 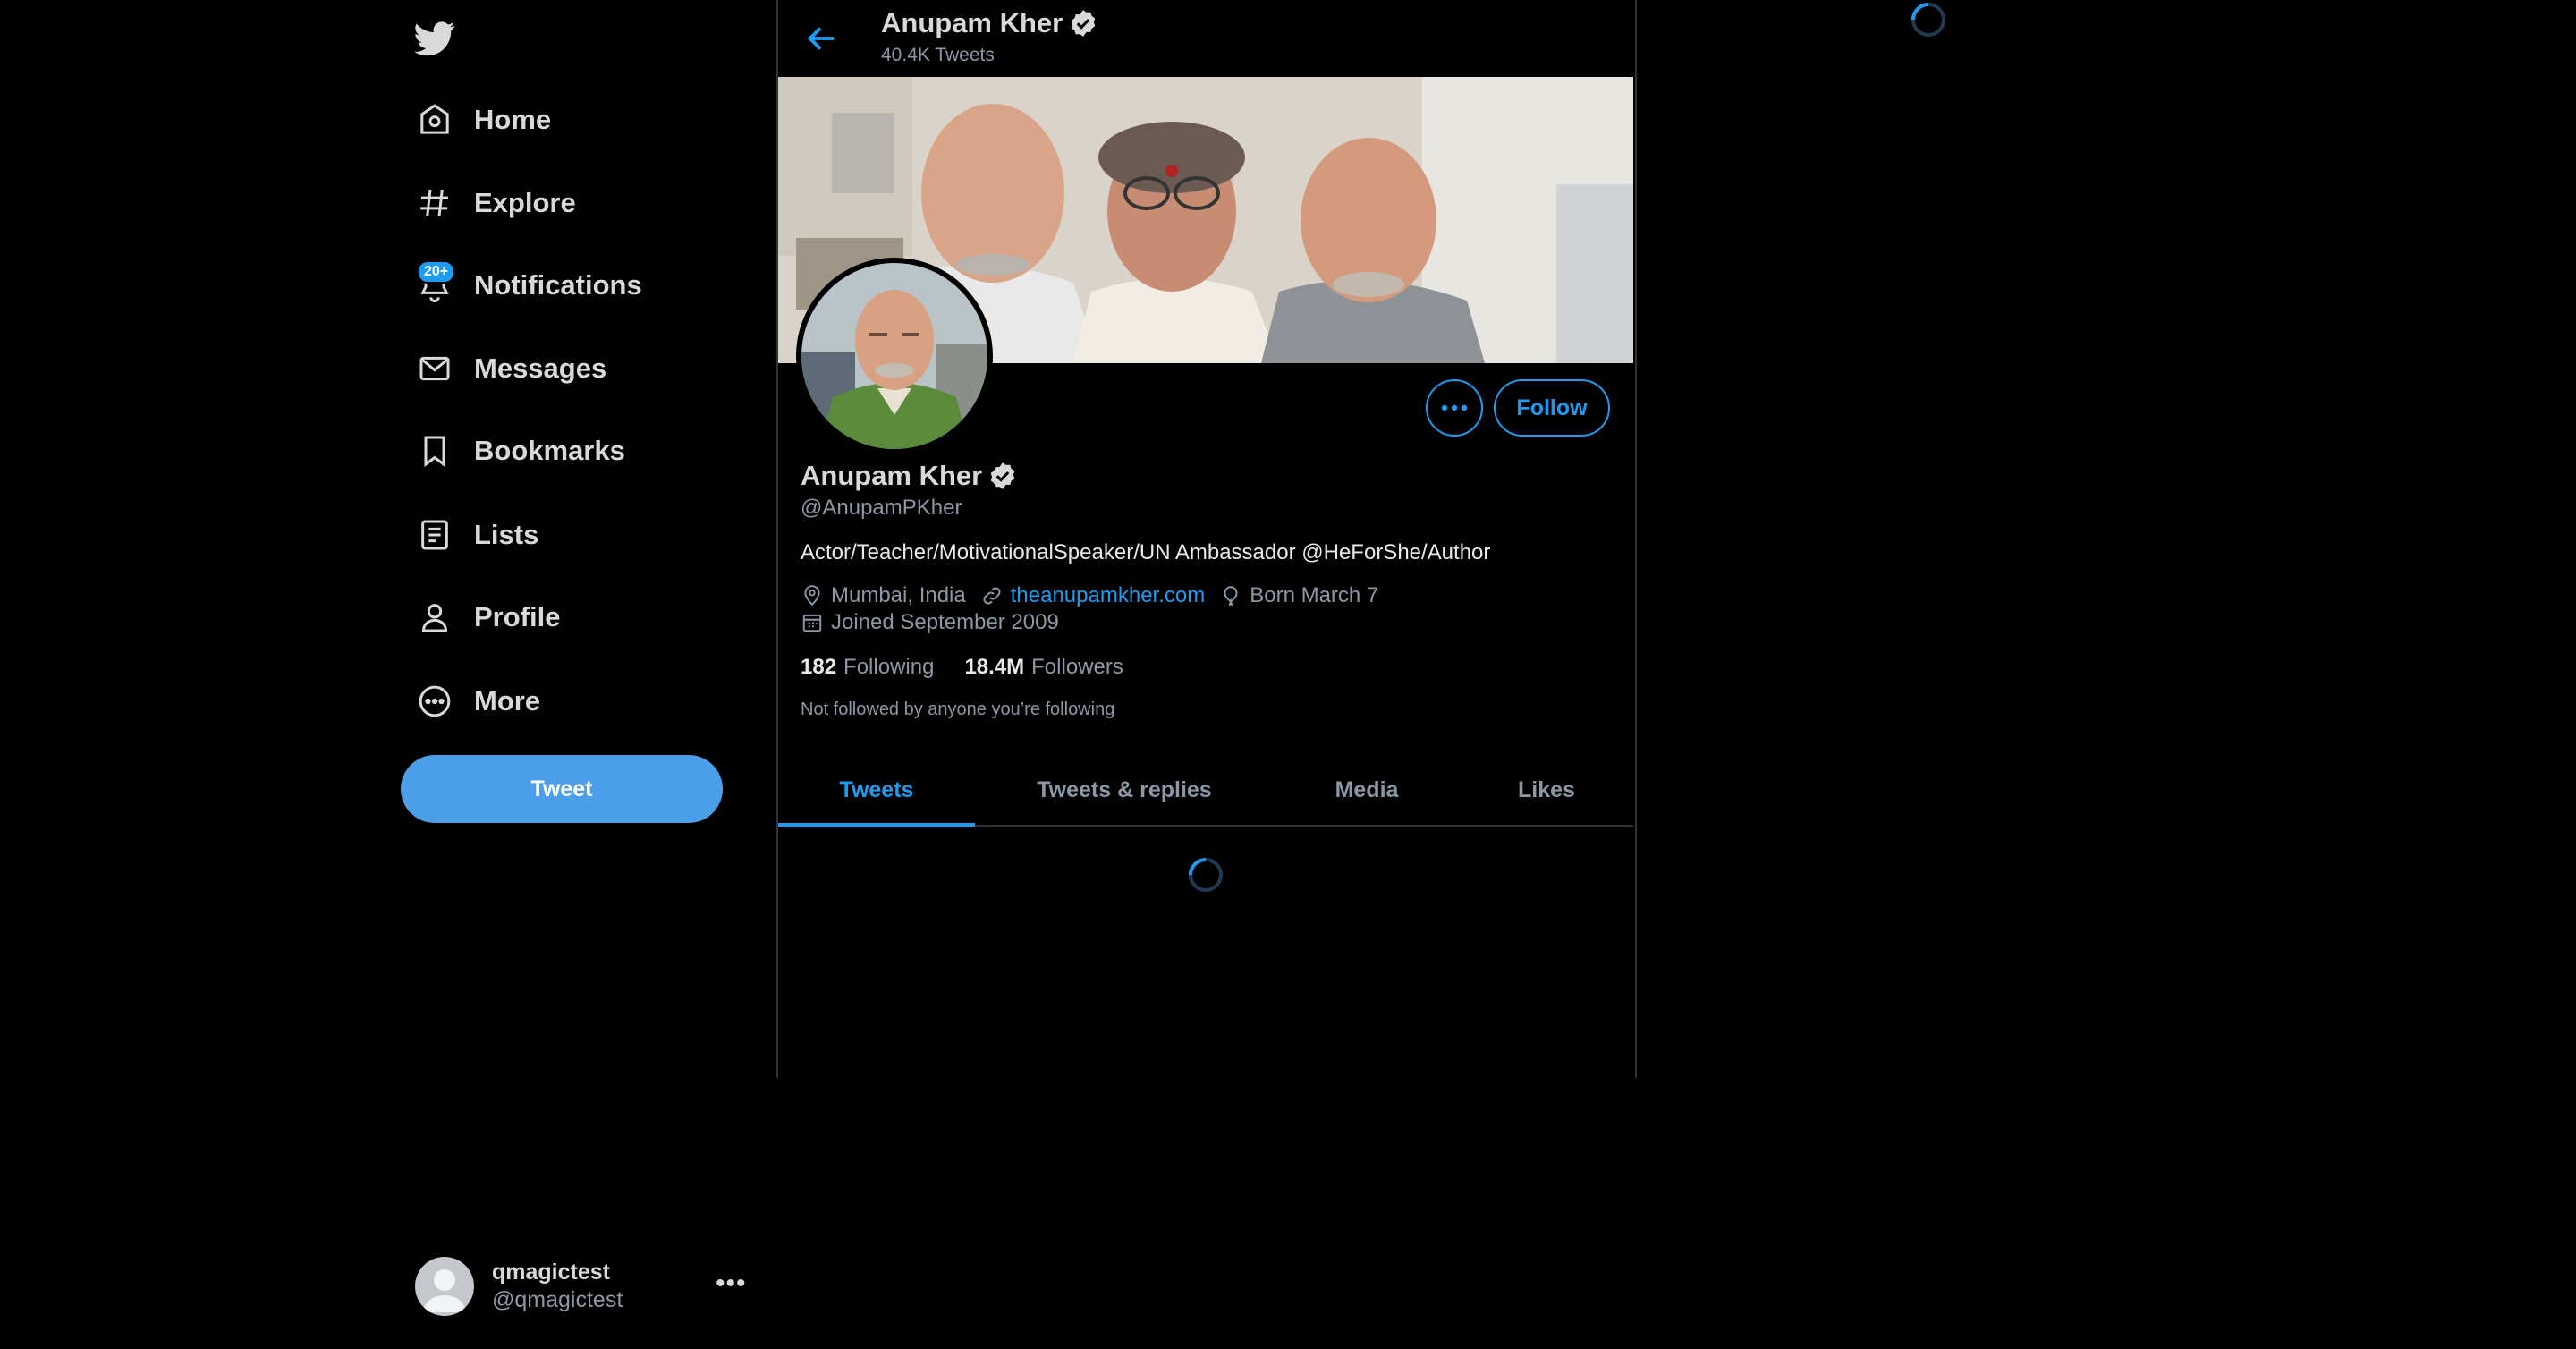 What do you see at coordinates (938, 55) in the screenshot?
I see `header-tweet-count: 40.4K Tweets` at bounding box center [938, 55].